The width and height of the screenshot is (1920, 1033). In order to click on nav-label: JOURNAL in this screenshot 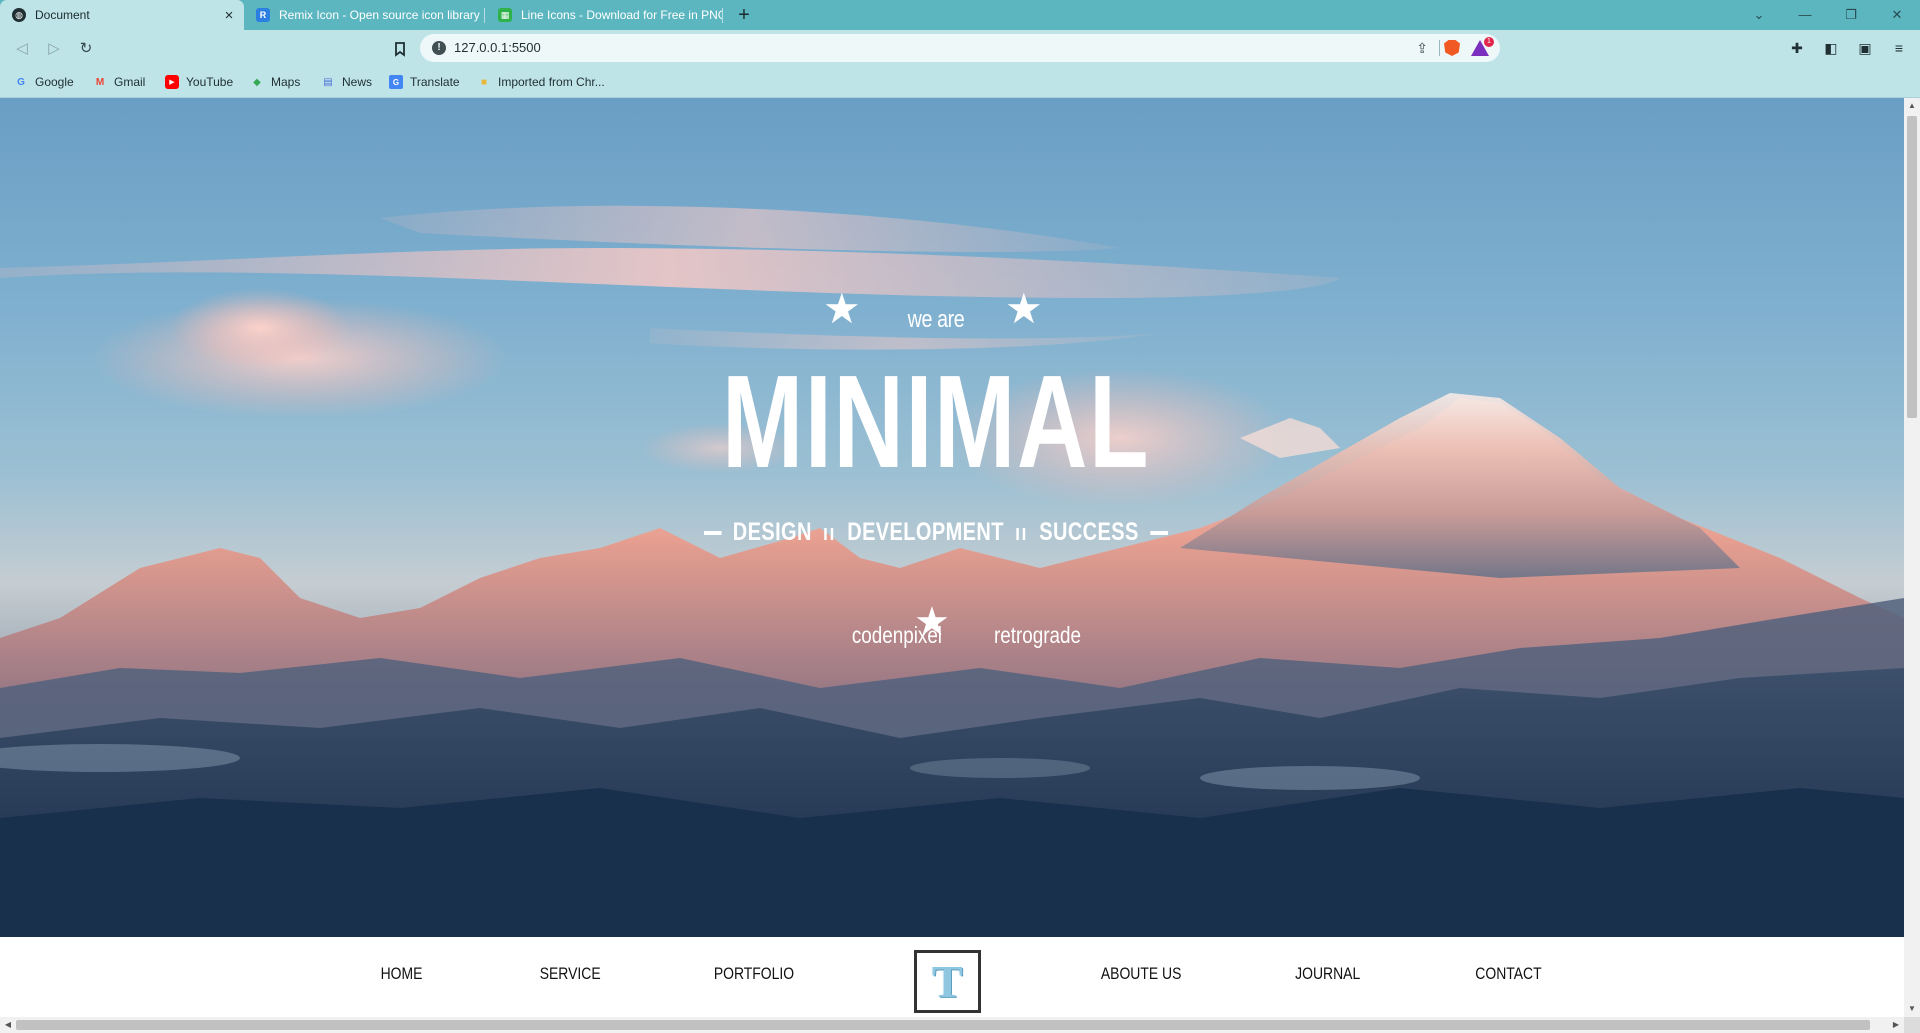, I will do `click(1328, 973)`.